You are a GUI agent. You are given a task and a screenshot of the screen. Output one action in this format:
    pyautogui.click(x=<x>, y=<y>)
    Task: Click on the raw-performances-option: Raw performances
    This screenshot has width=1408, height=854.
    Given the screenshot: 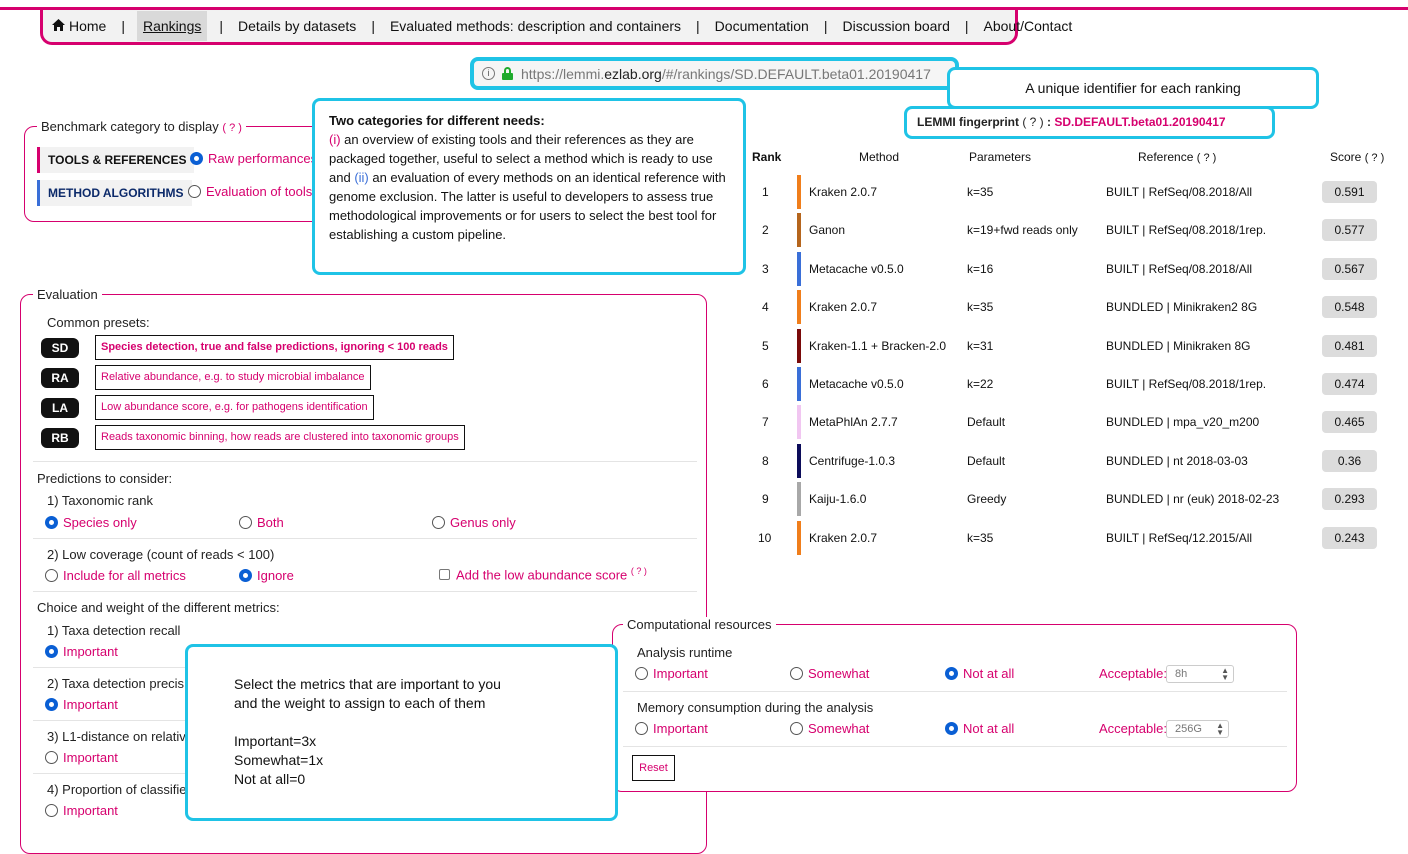 What is the action you would take?
    pyautogui.click(x=253, y=158)
    